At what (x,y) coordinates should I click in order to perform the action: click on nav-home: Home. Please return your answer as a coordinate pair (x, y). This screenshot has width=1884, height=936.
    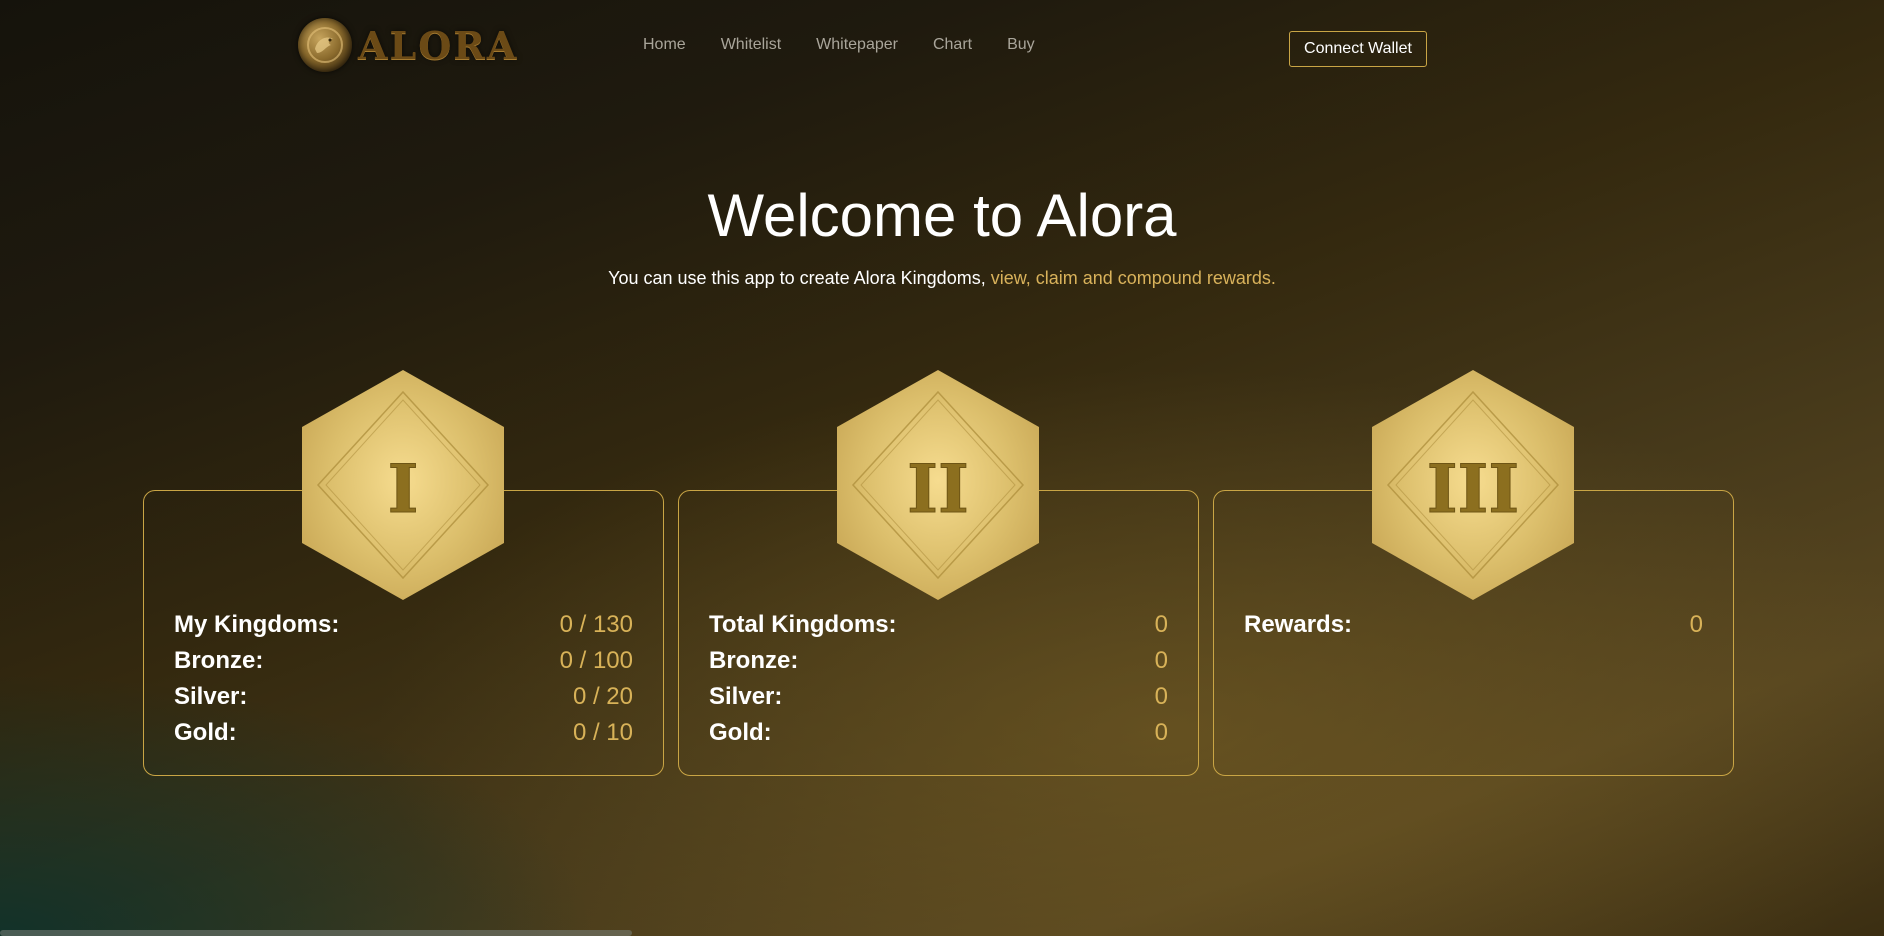
    Looking at the image, I should click on (664, 45).